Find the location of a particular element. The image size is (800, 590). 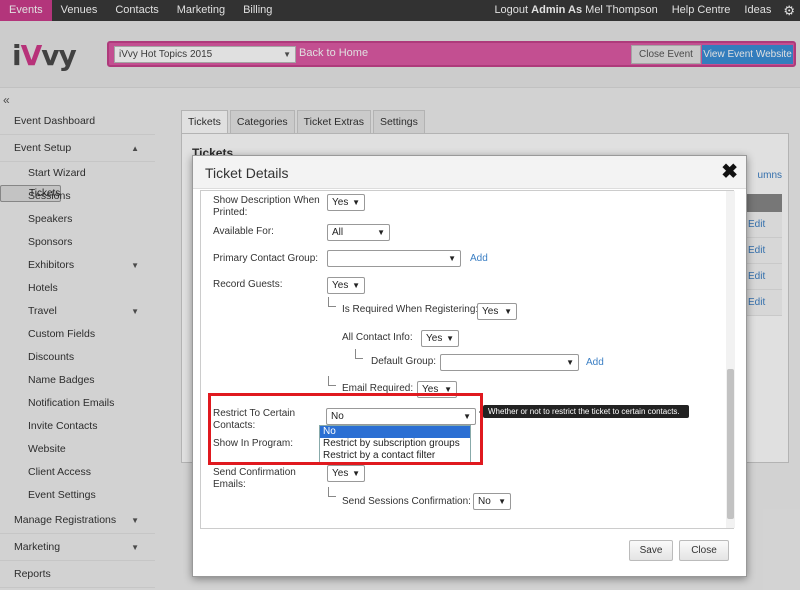

show-description-label: Show Description When Printed: is located at coordinates (266, 206).